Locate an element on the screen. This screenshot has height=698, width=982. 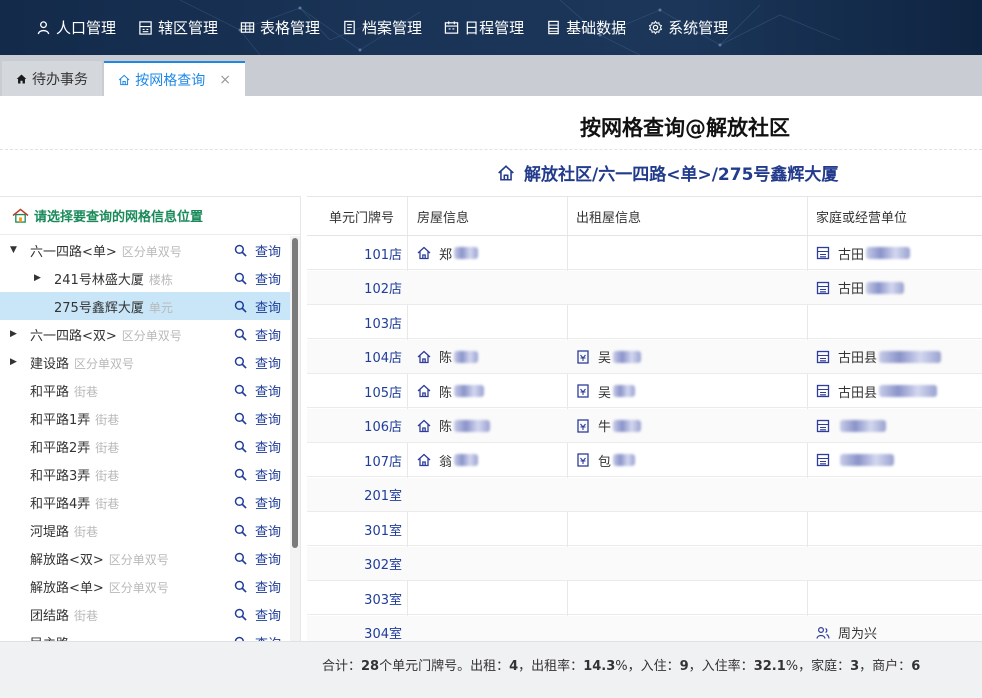
tree-item: 解放路<双> 区分单双号 查询 is located at coordinates (145, 558).